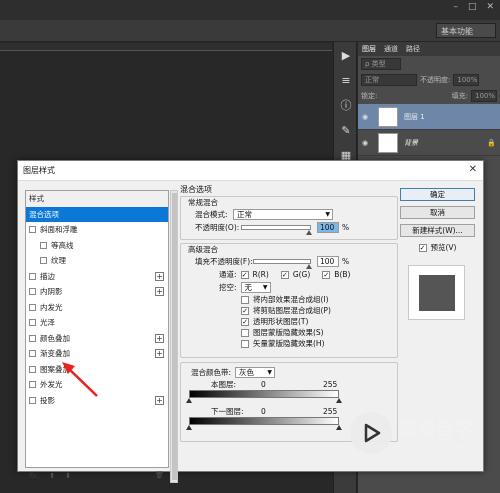  I want to click on tab-layers: 图层, so click(369, 49).